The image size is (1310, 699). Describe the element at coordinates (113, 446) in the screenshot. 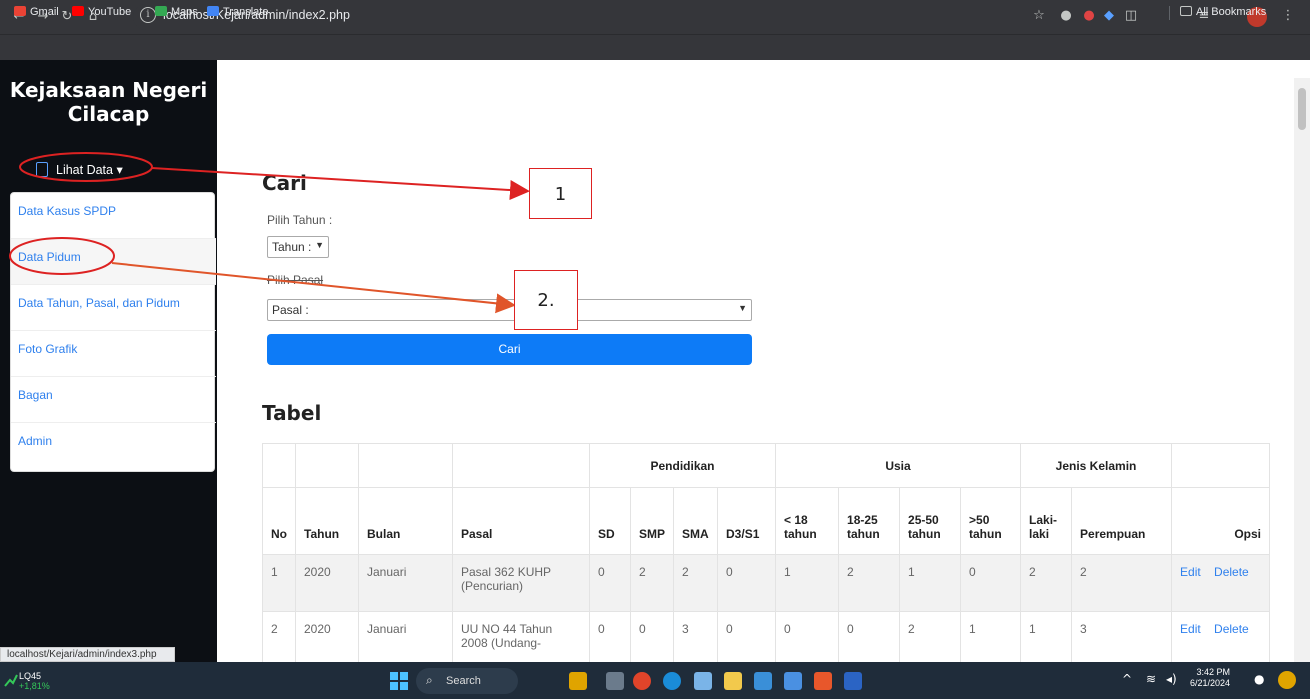

I see `menu-item-admin: Admin` at that location.